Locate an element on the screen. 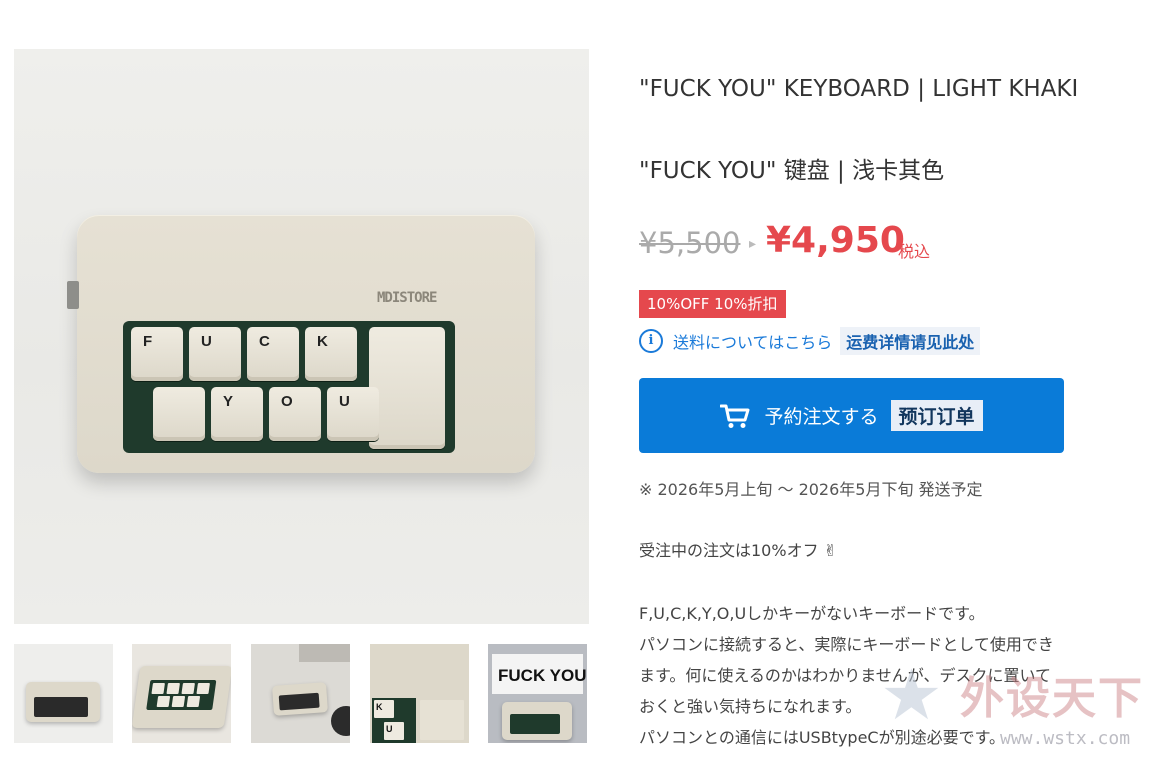 The width and height of the screenshot is (1173, 771). key-y: Y is located at coordinates (237, 414).